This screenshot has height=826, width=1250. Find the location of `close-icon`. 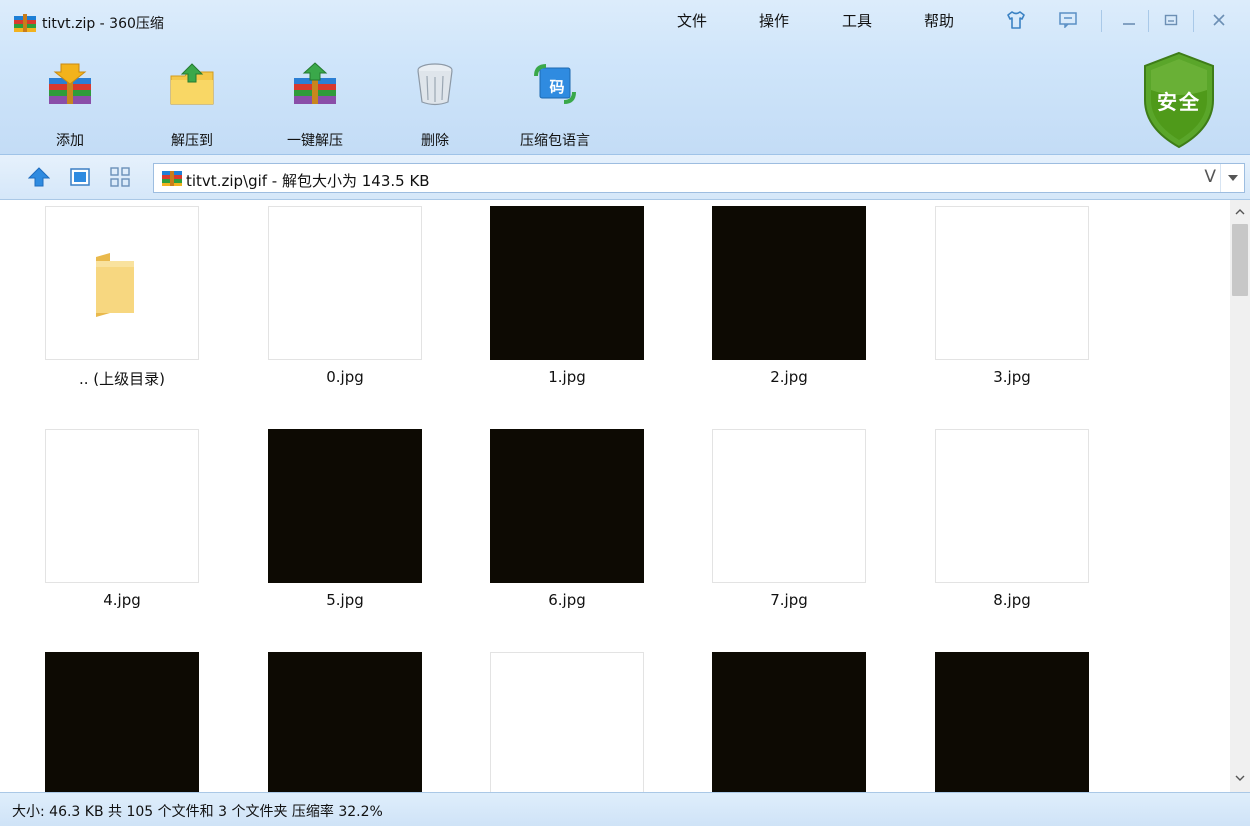

close-icon is located at coordinates (1219, 20).